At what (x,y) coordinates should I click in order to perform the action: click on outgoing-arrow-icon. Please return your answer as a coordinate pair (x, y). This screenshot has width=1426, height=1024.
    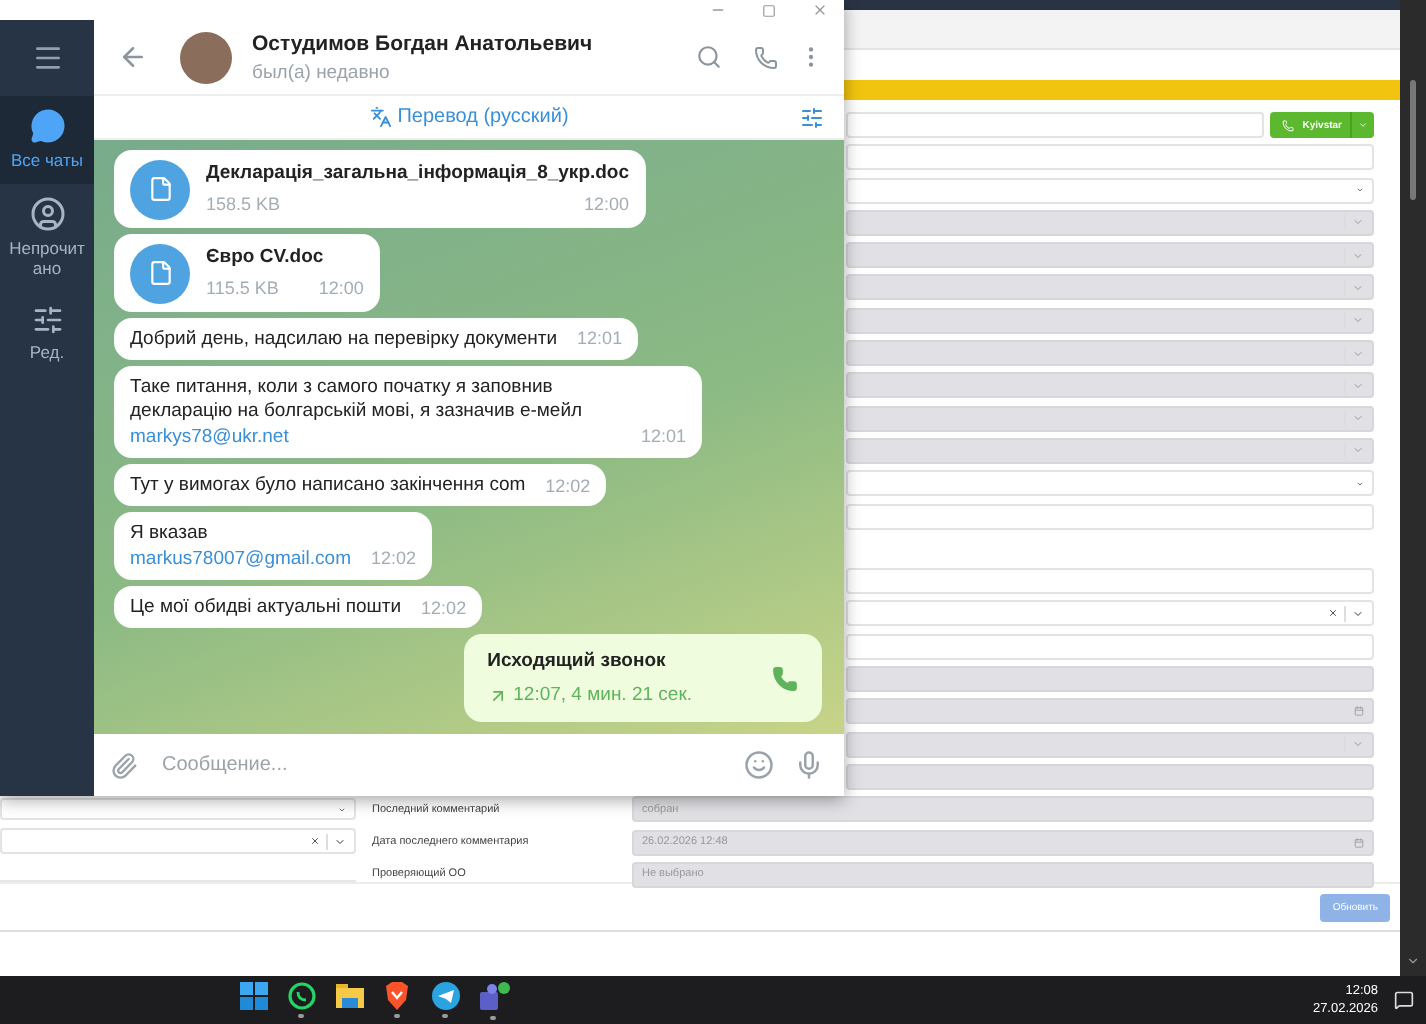
    Looking at the image, I should click on (497, 695).